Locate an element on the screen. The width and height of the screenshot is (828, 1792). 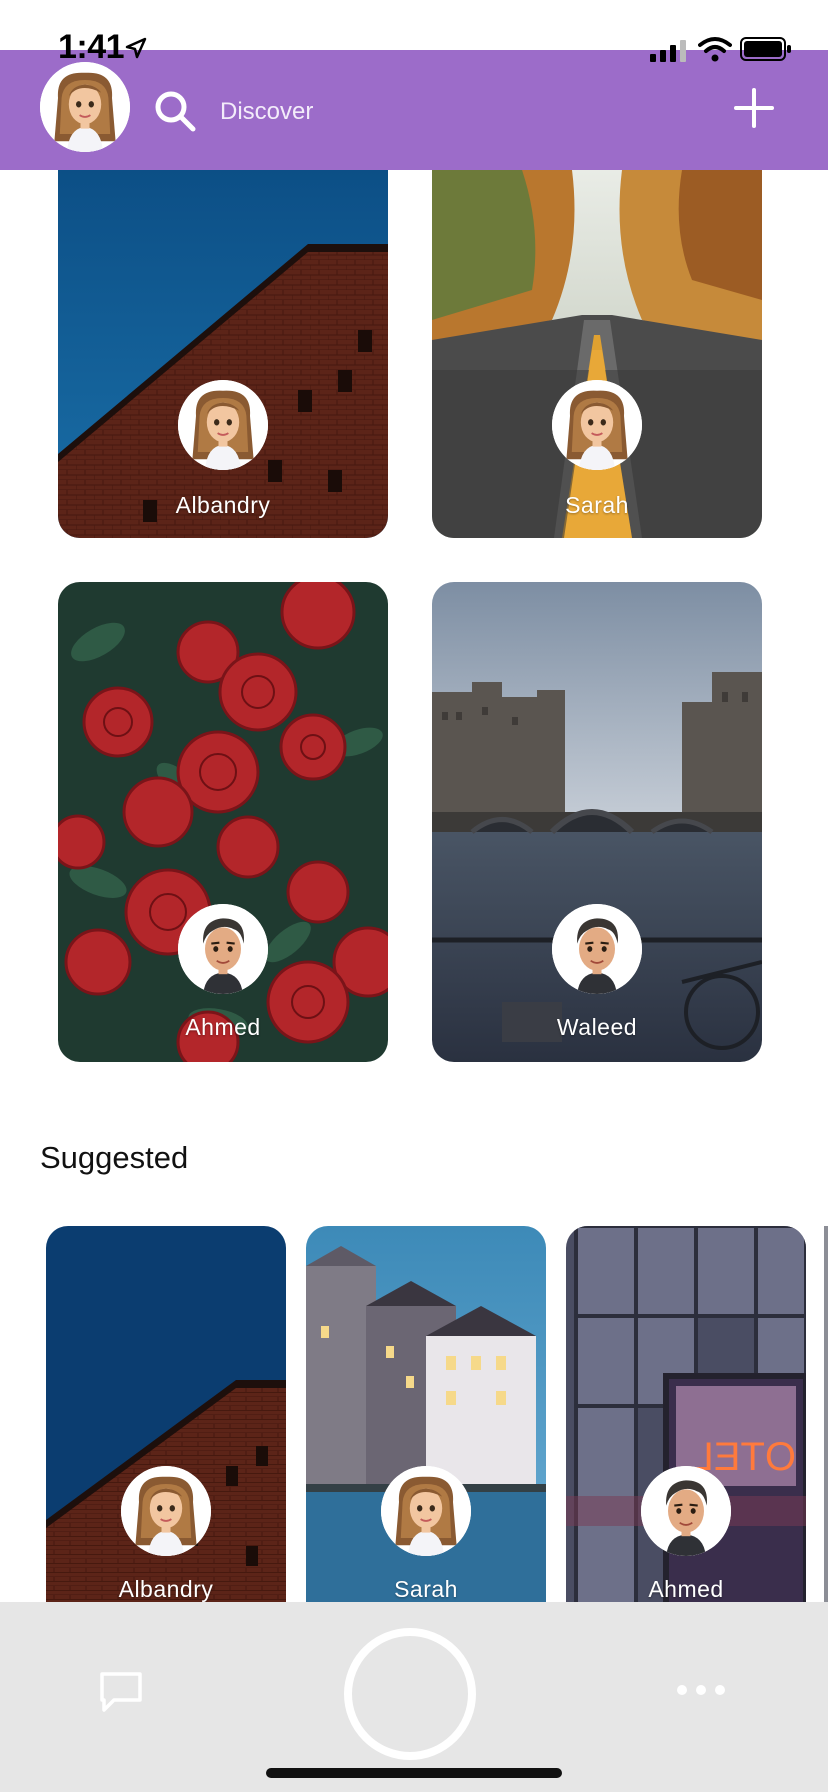
more-icon is located at coordinates (701, 1690).